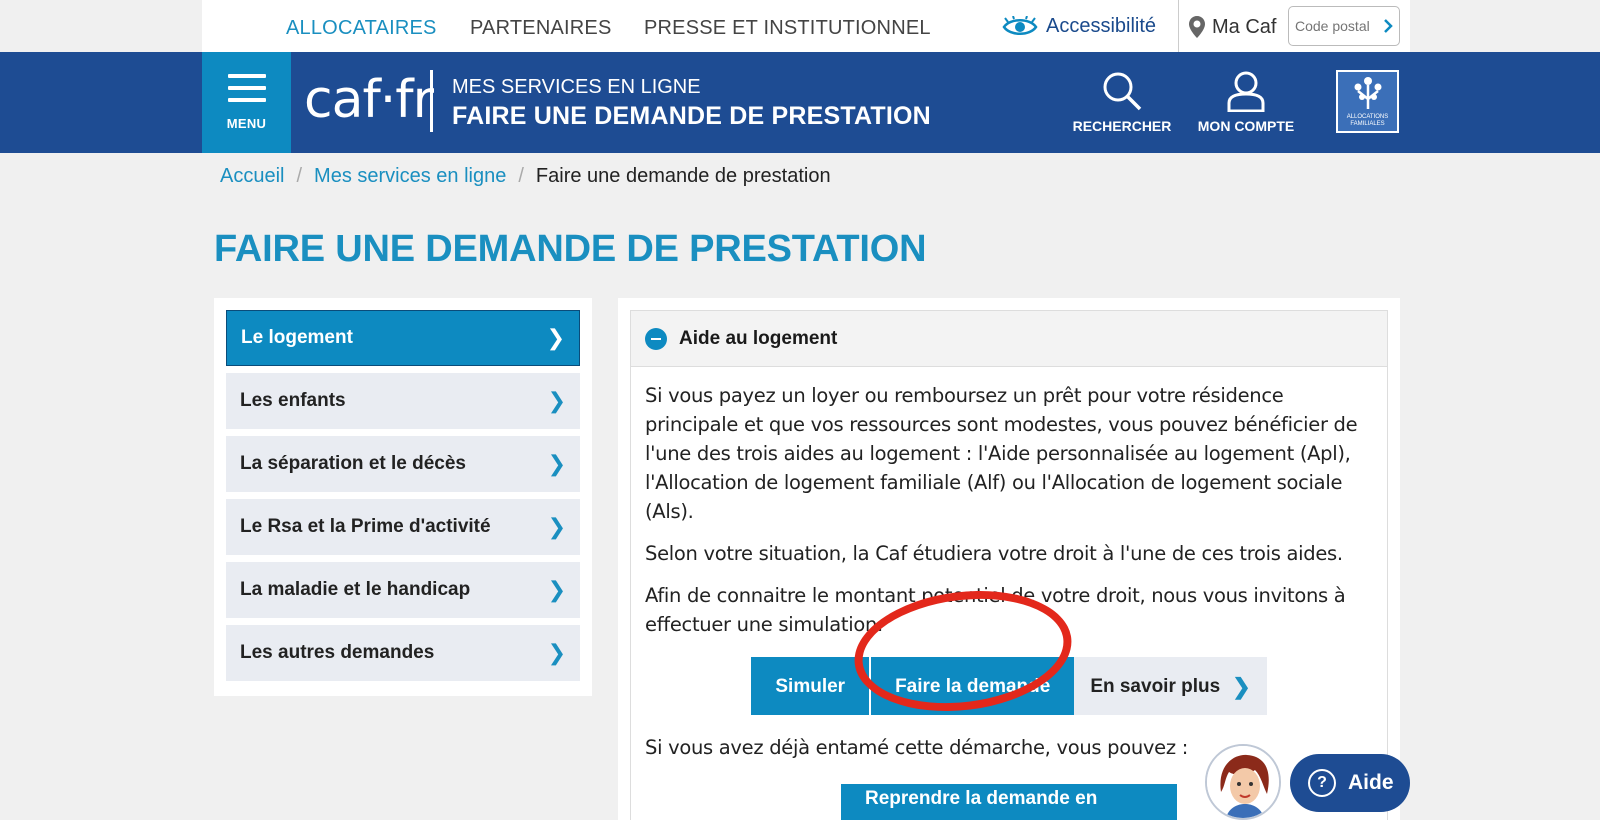 Image resolution: width=1600 pixels, height=820 pixels. I want to click on sidebar-item-label: Les enfants, so click(293, 400).